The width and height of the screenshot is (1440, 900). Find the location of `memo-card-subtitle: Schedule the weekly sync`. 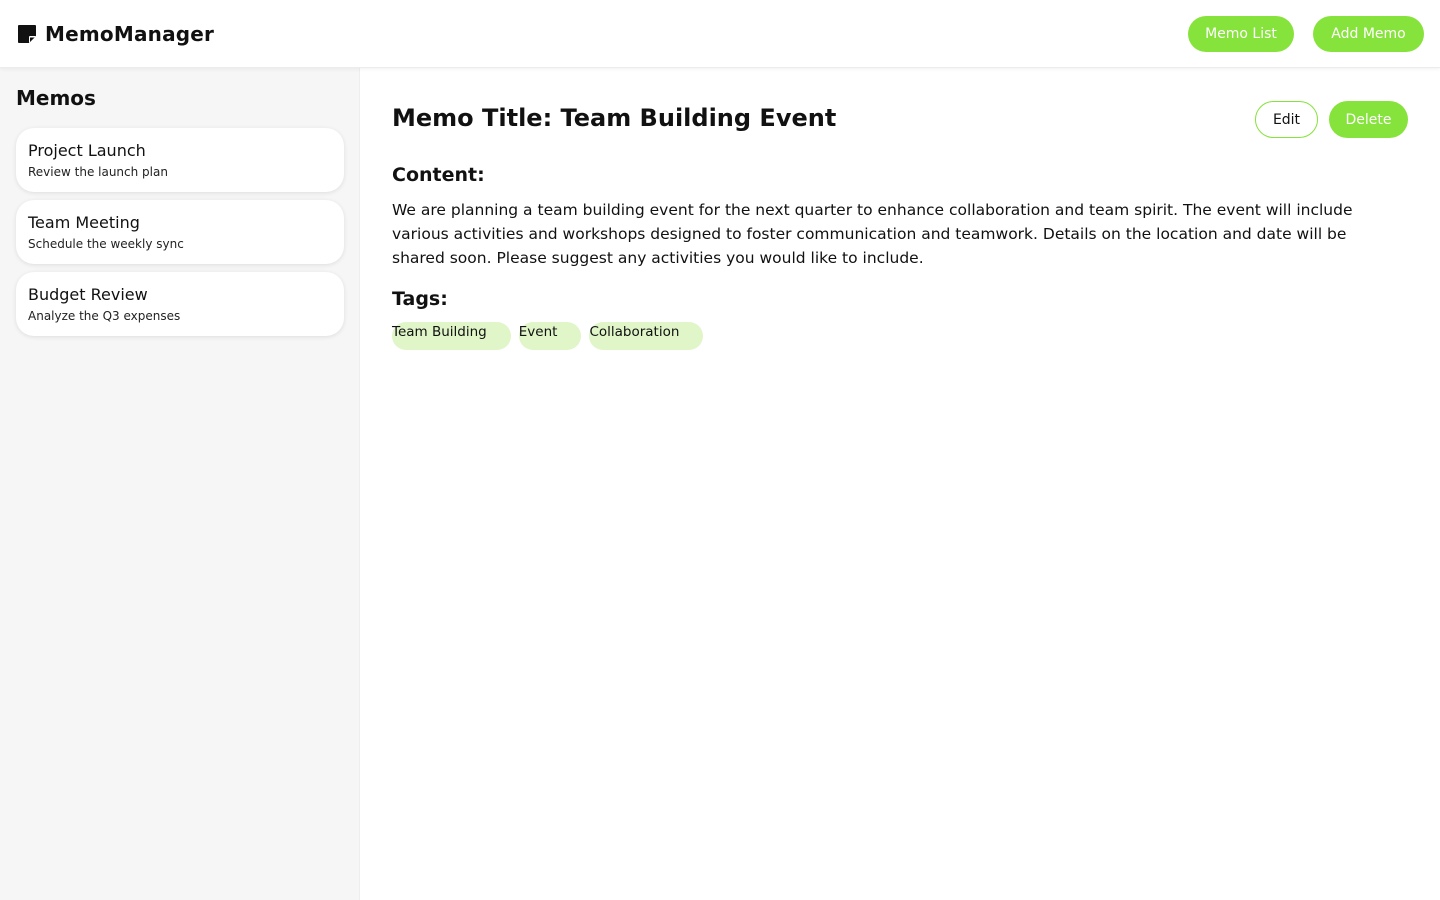

memo-card-subtitle: Schedule the weekly sync is located at coordinates (106, 244).